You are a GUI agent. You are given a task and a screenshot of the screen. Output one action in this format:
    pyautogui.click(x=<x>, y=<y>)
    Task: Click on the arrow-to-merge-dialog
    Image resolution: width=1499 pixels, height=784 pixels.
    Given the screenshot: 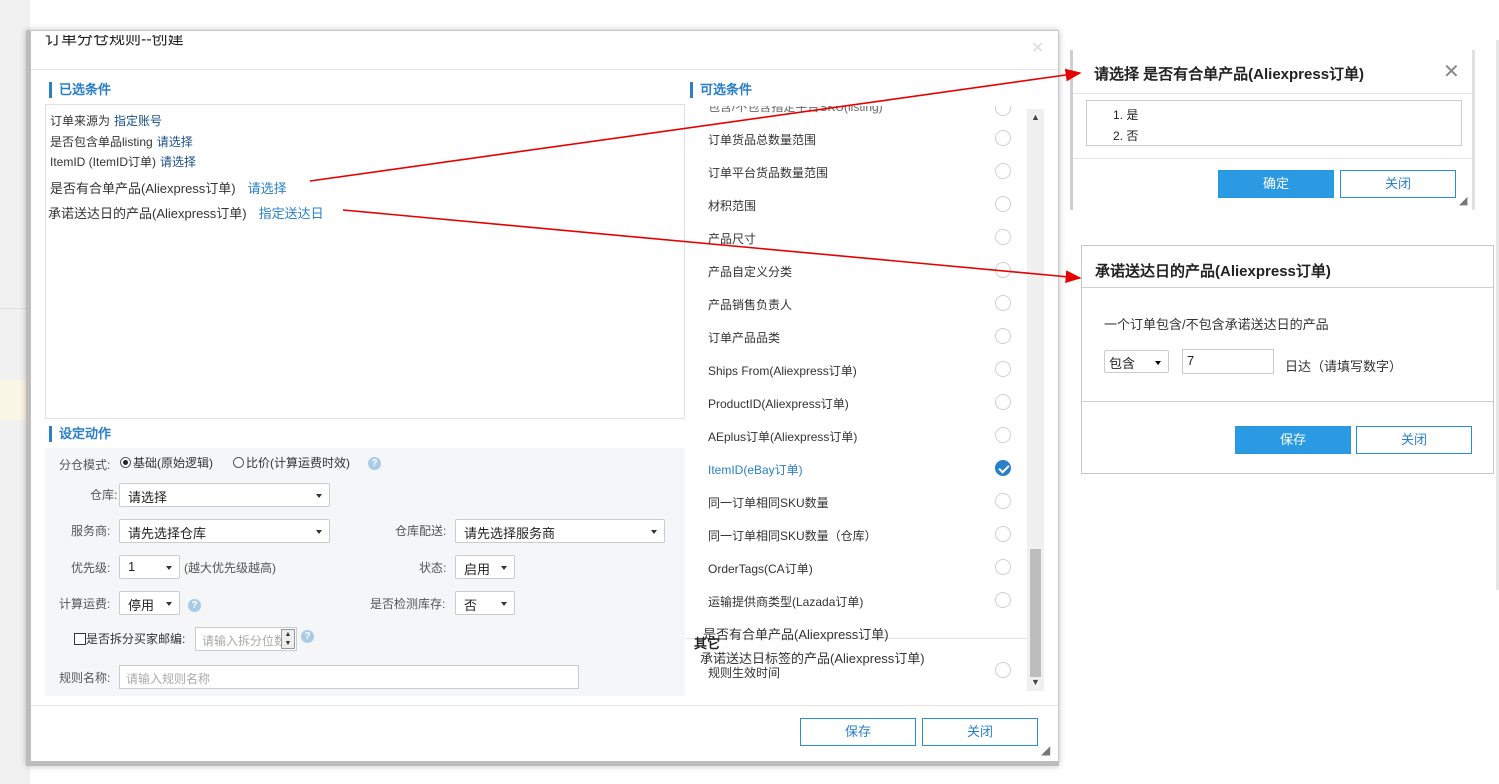 What is the action you would take?
    pyautogui.click(x=695, y=125)
    